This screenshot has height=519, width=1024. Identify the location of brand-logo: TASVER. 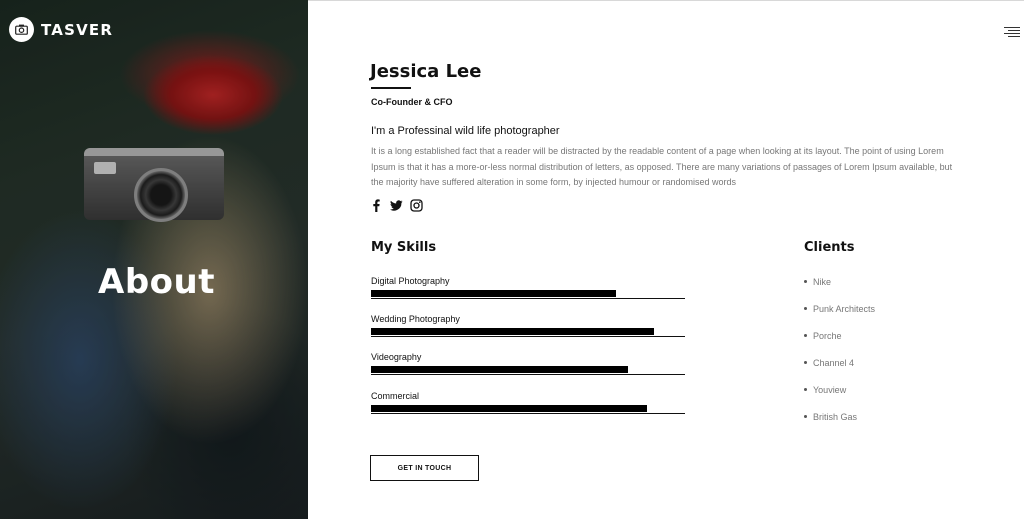
(61, 29).